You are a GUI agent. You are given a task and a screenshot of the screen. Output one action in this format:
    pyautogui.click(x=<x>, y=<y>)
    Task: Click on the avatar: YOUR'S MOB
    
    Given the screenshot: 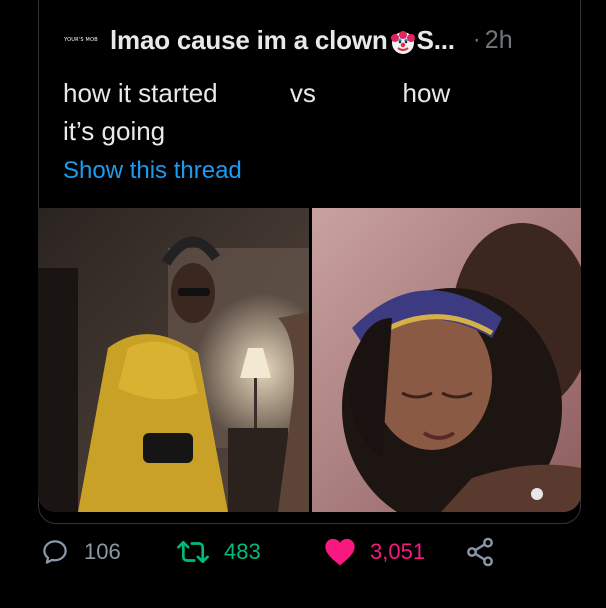 What is the action you would take?
    pyautogui.click(x=81, y=40)
    